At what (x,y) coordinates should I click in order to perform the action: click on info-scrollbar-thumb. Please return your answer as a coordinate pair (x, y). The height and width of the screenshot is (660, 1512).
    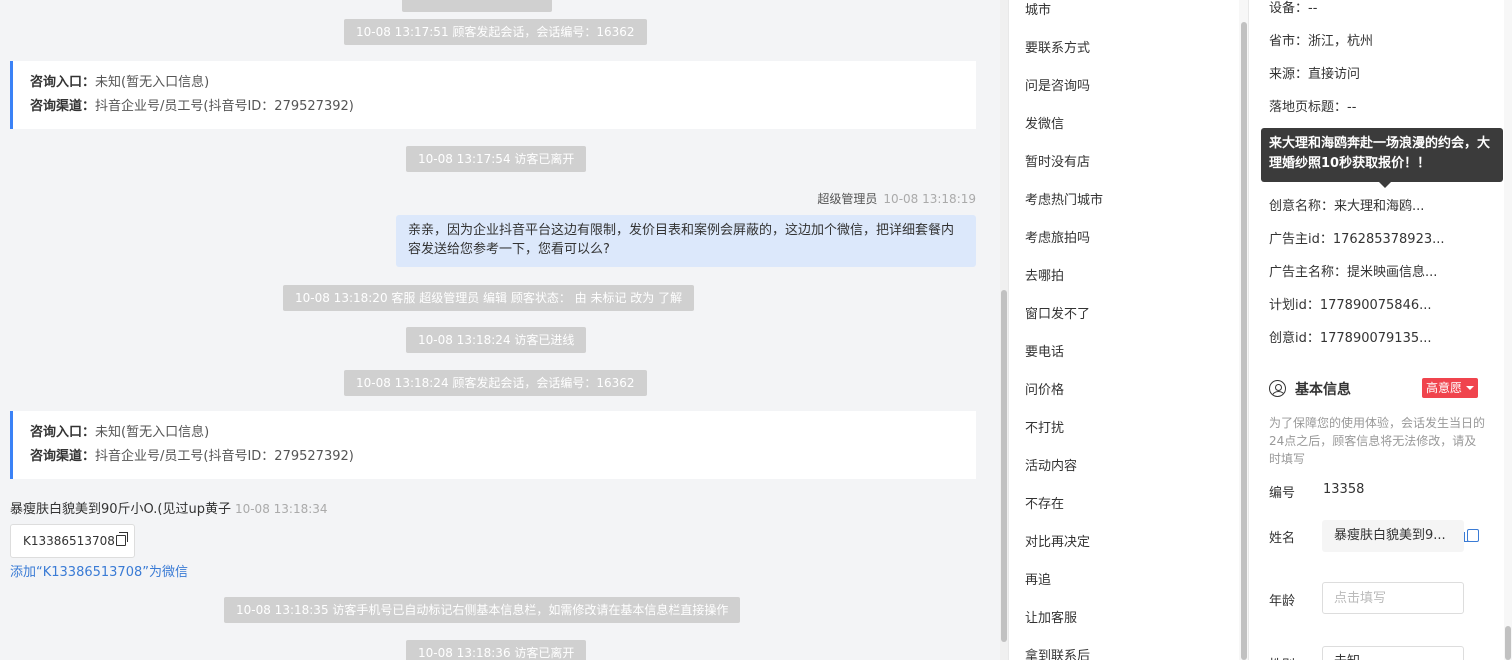
    Looking at the image, I should click on (1508, 643).